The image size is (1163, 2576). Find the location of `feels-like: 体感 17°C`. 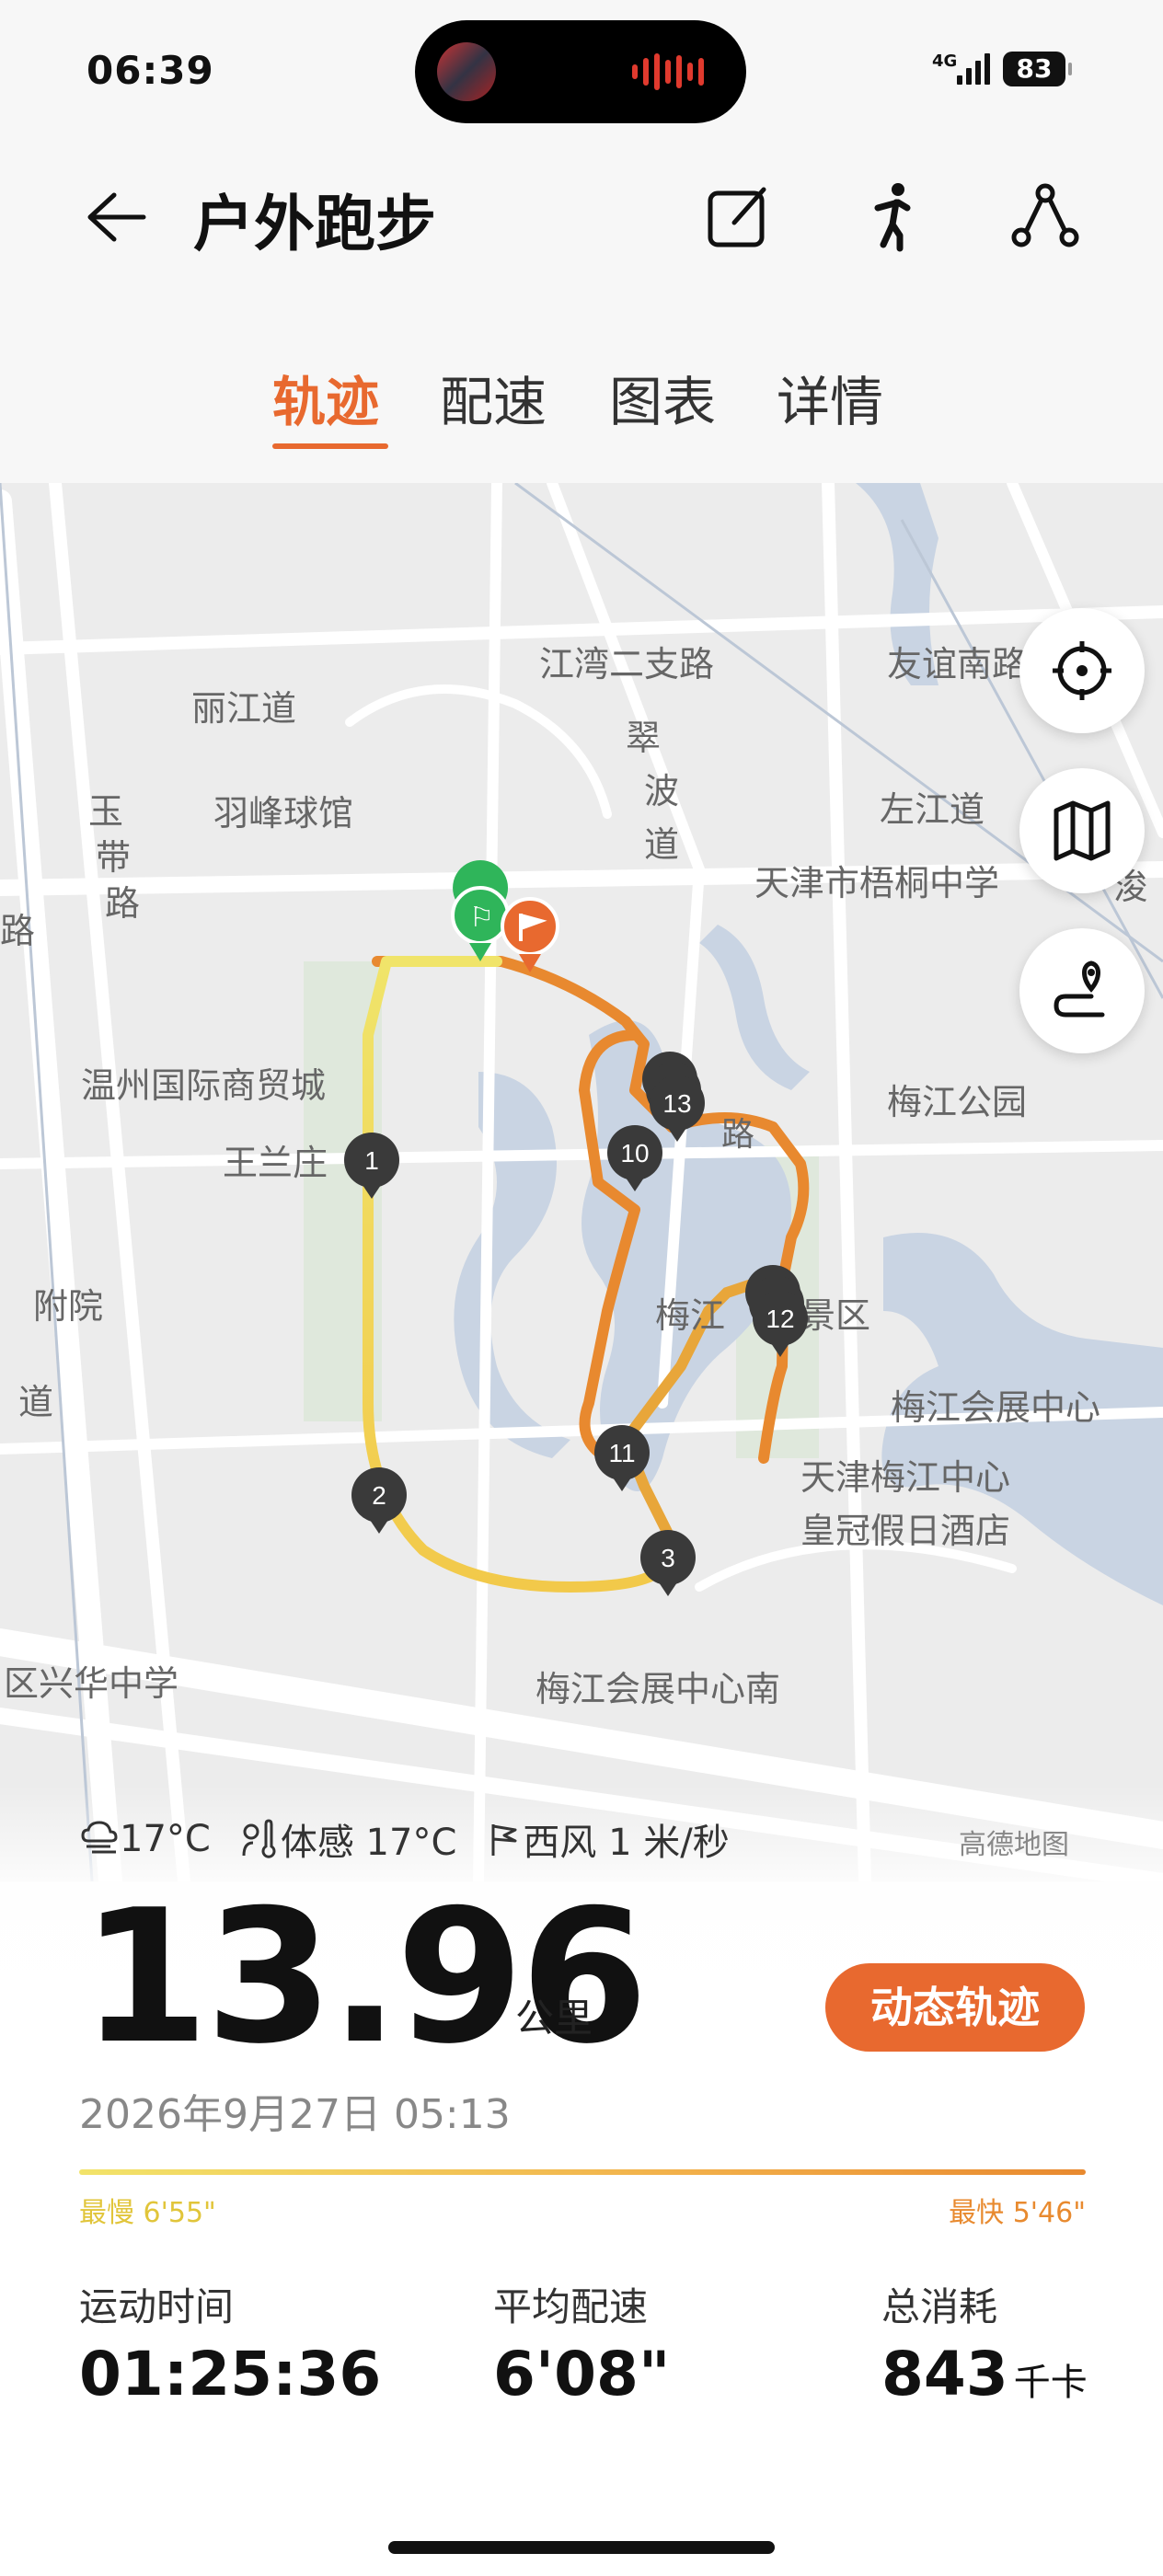

feels-like: 体感 17°C is located at coordinates (368, 1843).